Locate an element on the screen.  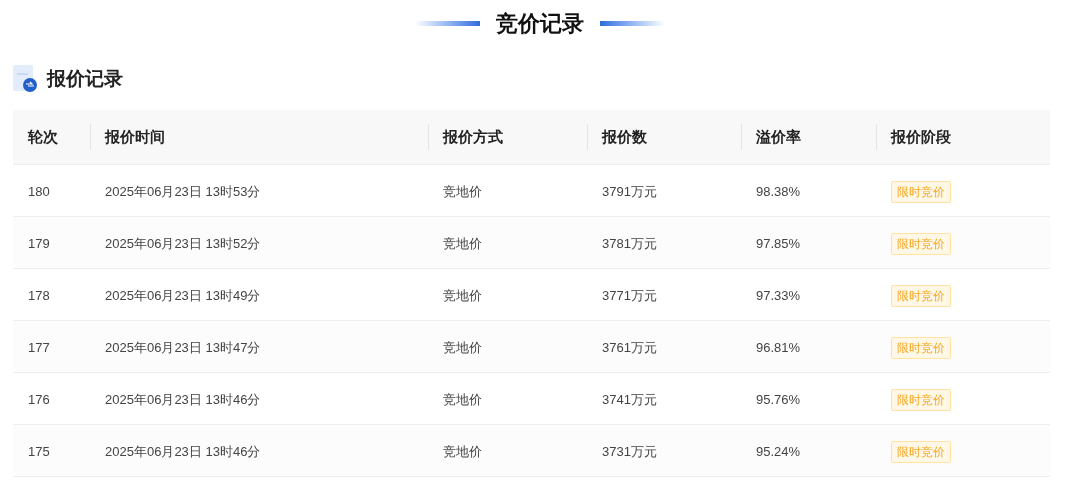
table-cell: 95.24% is located at coordinates (778, 451).